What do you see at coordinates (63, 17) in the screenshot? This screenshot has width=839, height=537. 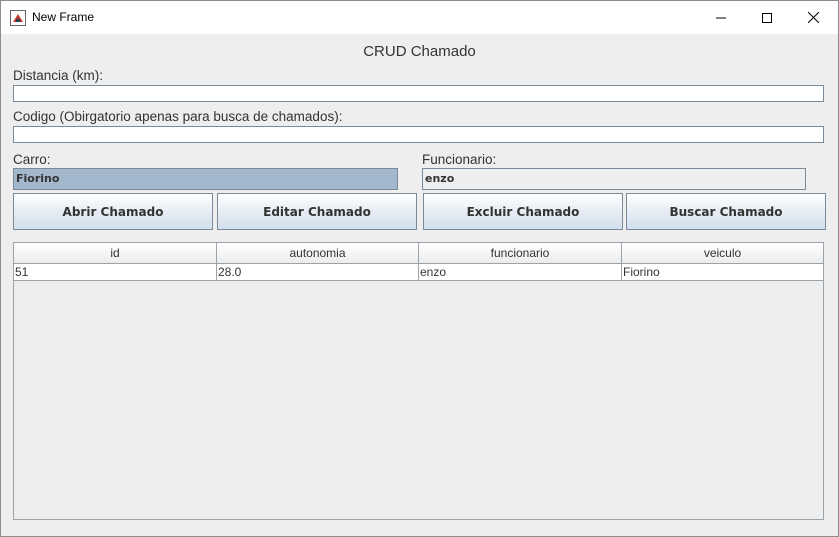 I see `window-title: New Frame` at bounding box center [63, 17].